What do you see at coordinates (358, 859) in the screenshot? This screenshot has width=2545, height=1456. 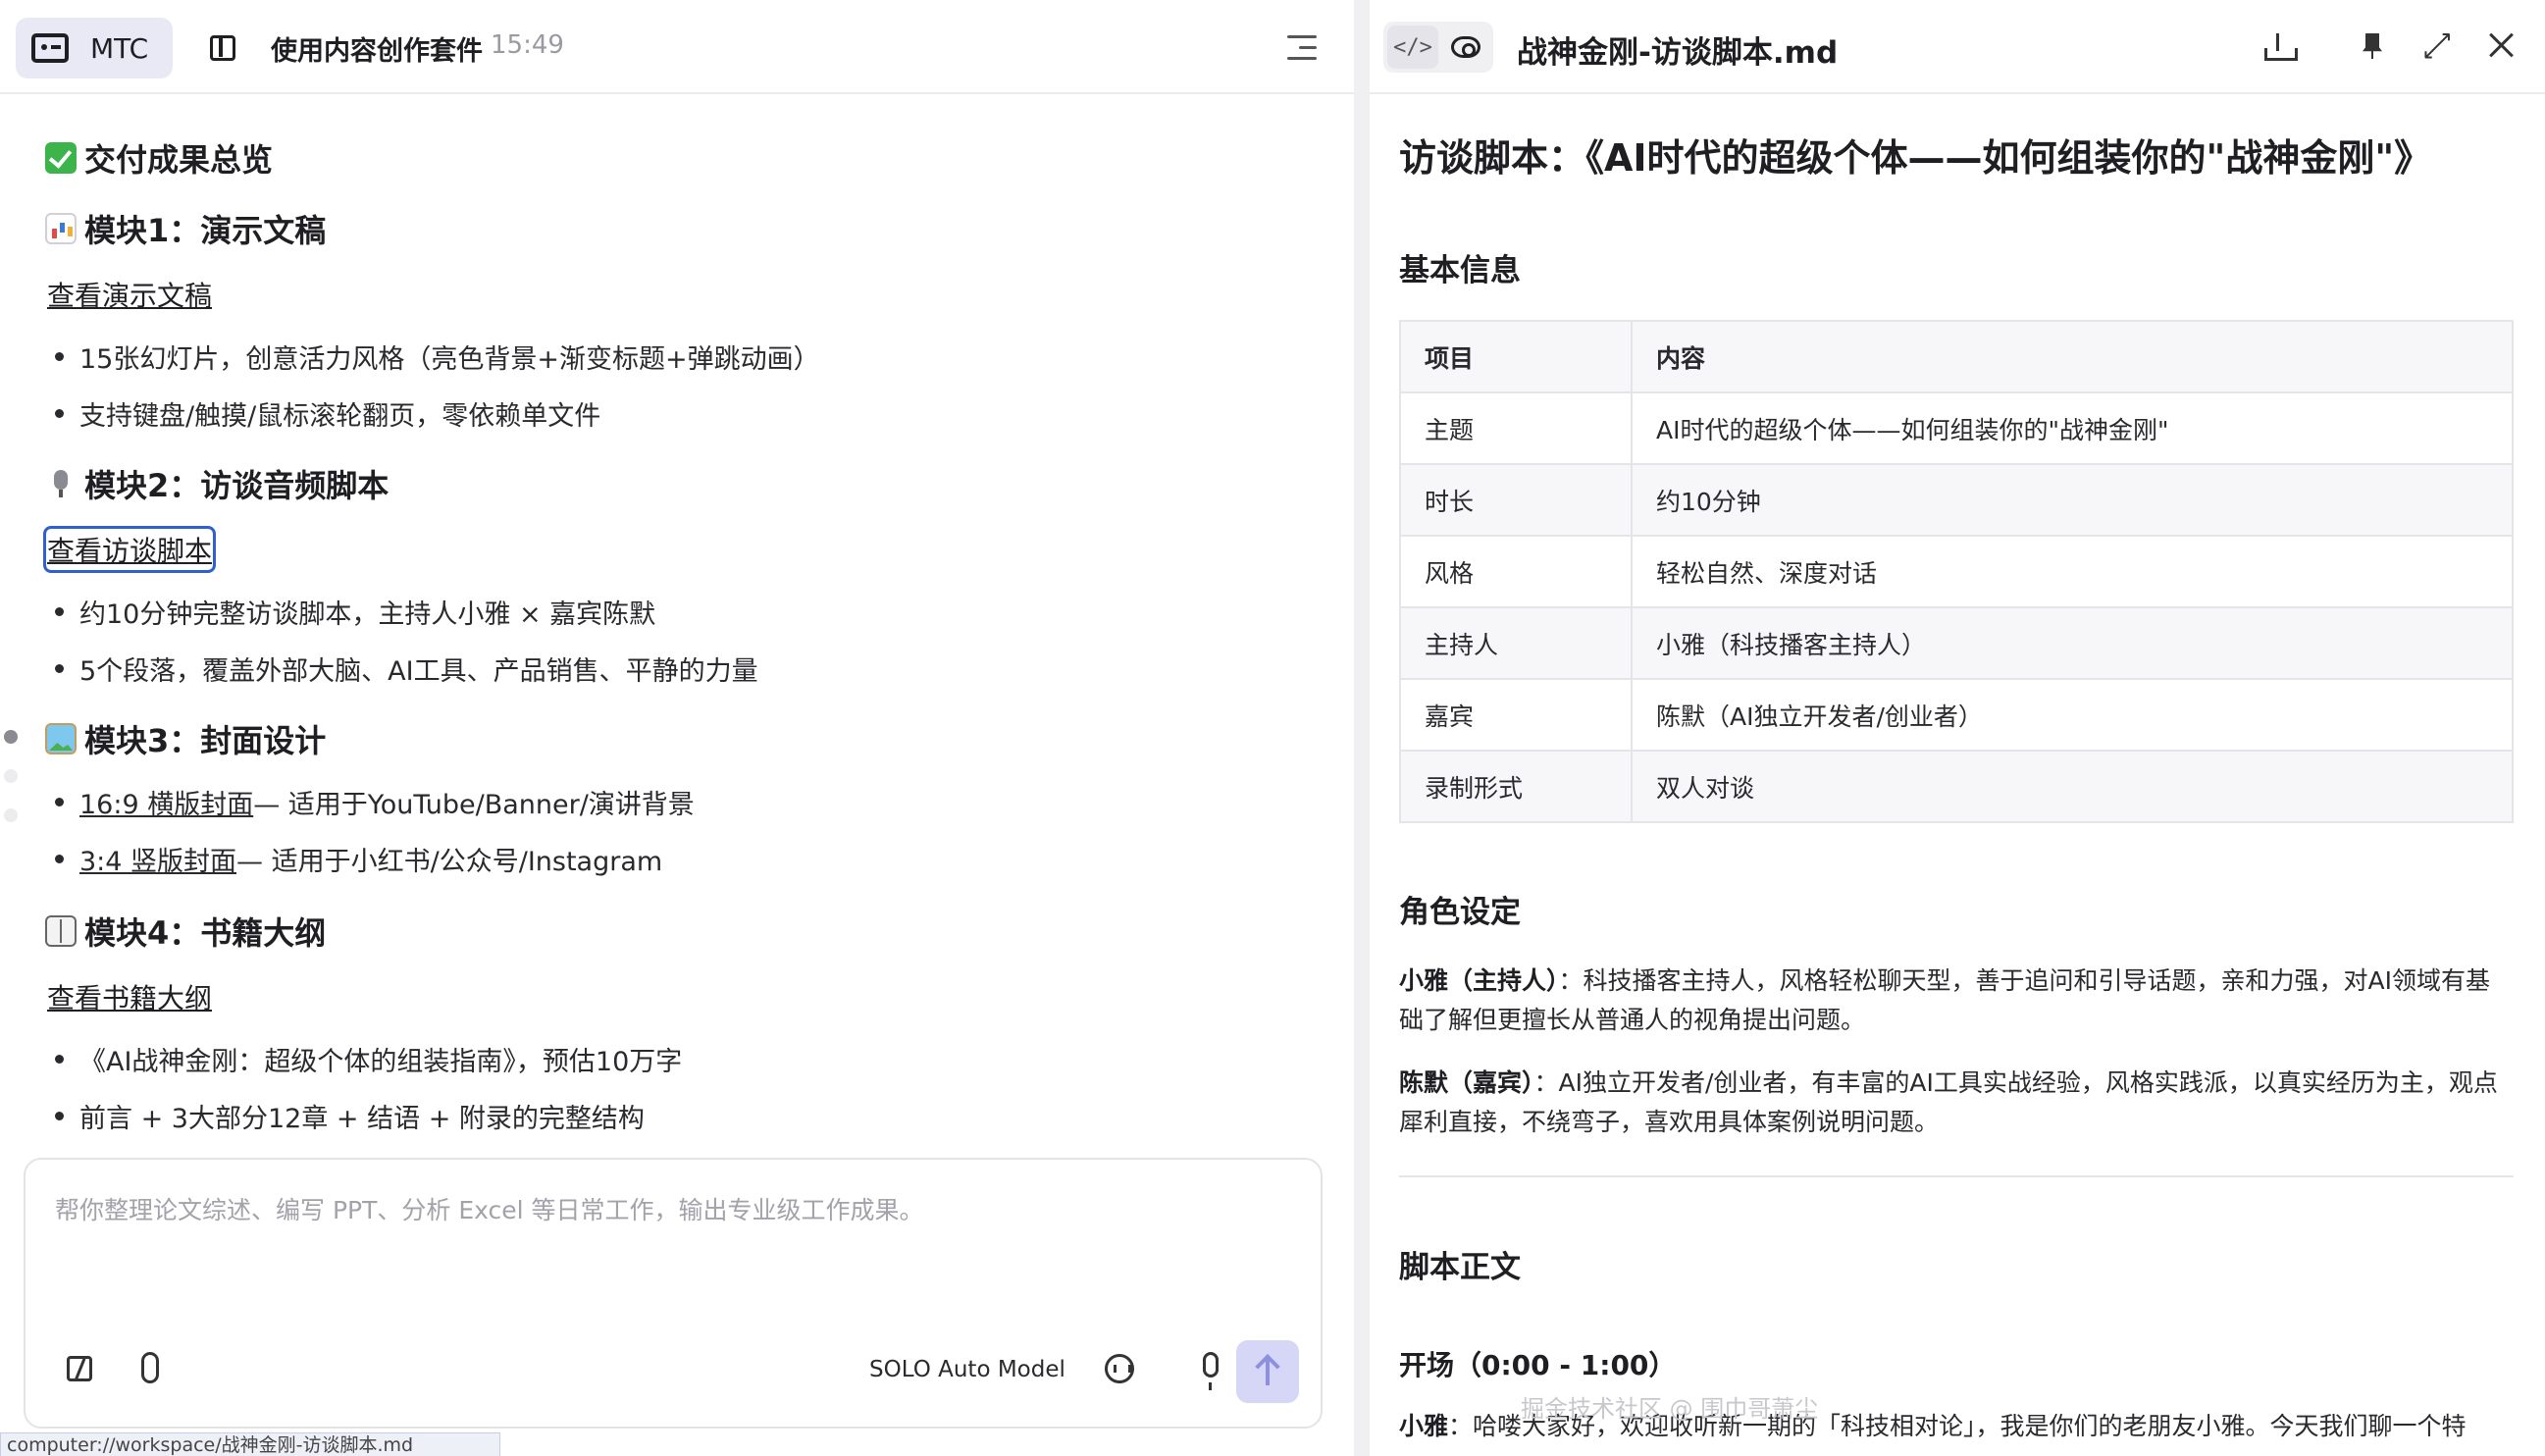 I see `list-item: 3:4 竖版封面 — 适用于小红书/公众号/Instagram` at bounding box center [358, 859].